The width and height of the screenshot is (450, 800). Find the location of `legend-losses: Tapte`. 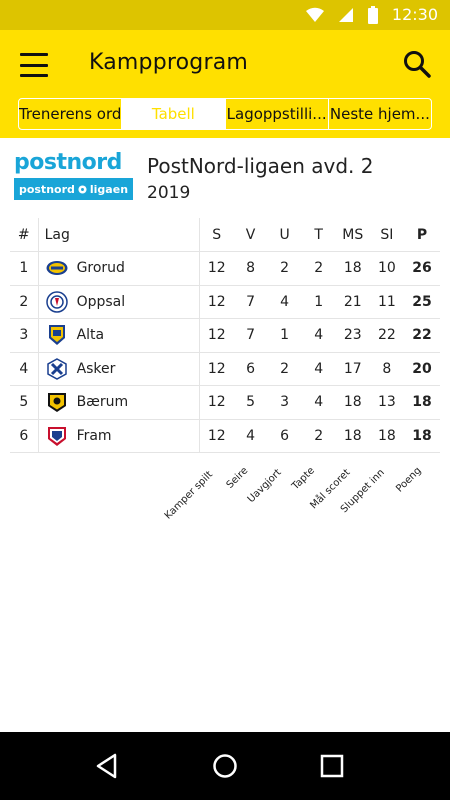

legend-losses: Tapte is located at coordinates (303, 479).